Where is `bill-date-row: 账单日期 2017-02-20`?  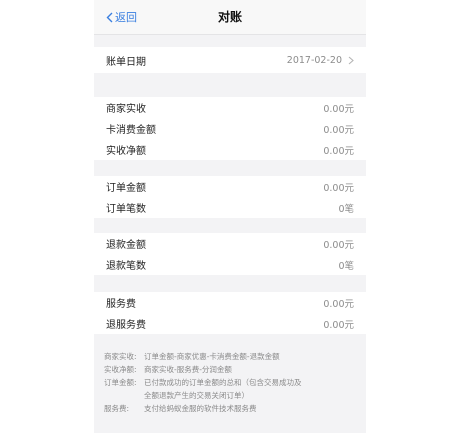
bill-date-row: 账单日期 2017-02-20 is located at coordinates (230, 60).